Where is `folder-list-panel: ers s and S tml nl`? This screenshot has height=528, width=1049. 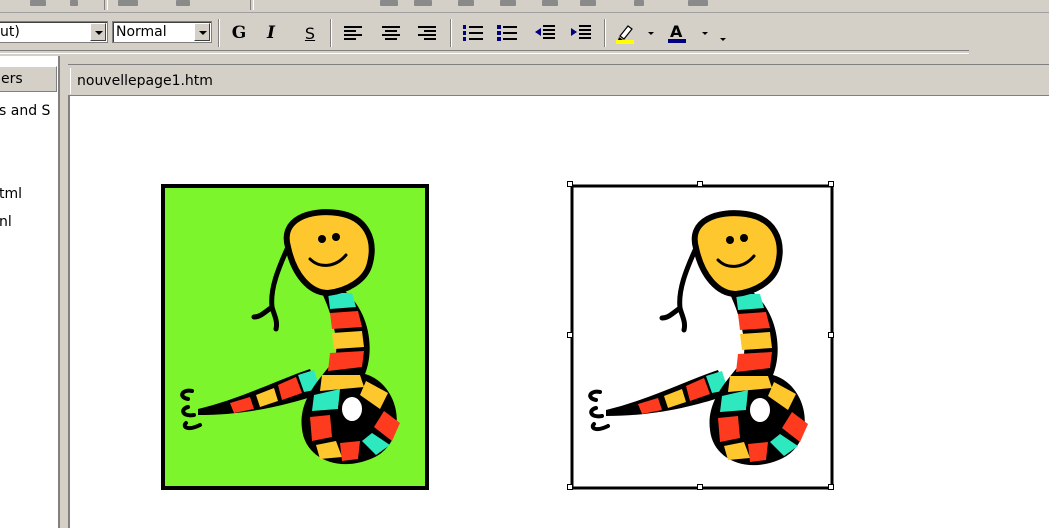
folder-list-panel: ers s and S tml nl is located at coordinates (30, 292).